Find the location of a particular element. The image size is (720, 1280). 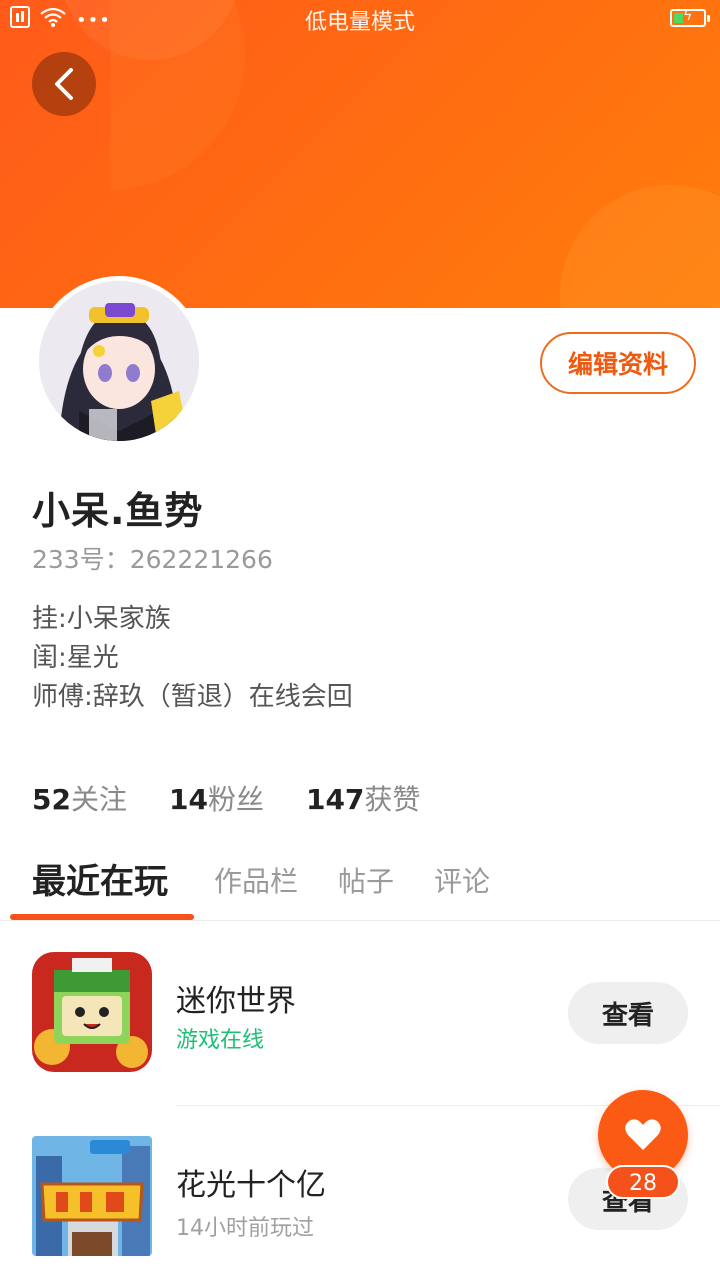

game-icon-flower-light is located at coordinates (92, 1196).